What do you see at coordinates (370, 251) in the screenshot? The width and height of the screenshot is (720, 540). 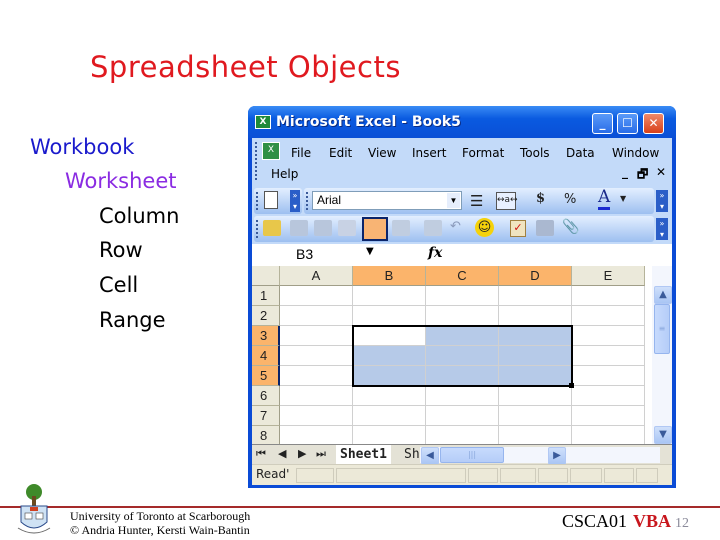 I see `name-box-dropdown-icon: ▼` at bounding box center [370, 251].